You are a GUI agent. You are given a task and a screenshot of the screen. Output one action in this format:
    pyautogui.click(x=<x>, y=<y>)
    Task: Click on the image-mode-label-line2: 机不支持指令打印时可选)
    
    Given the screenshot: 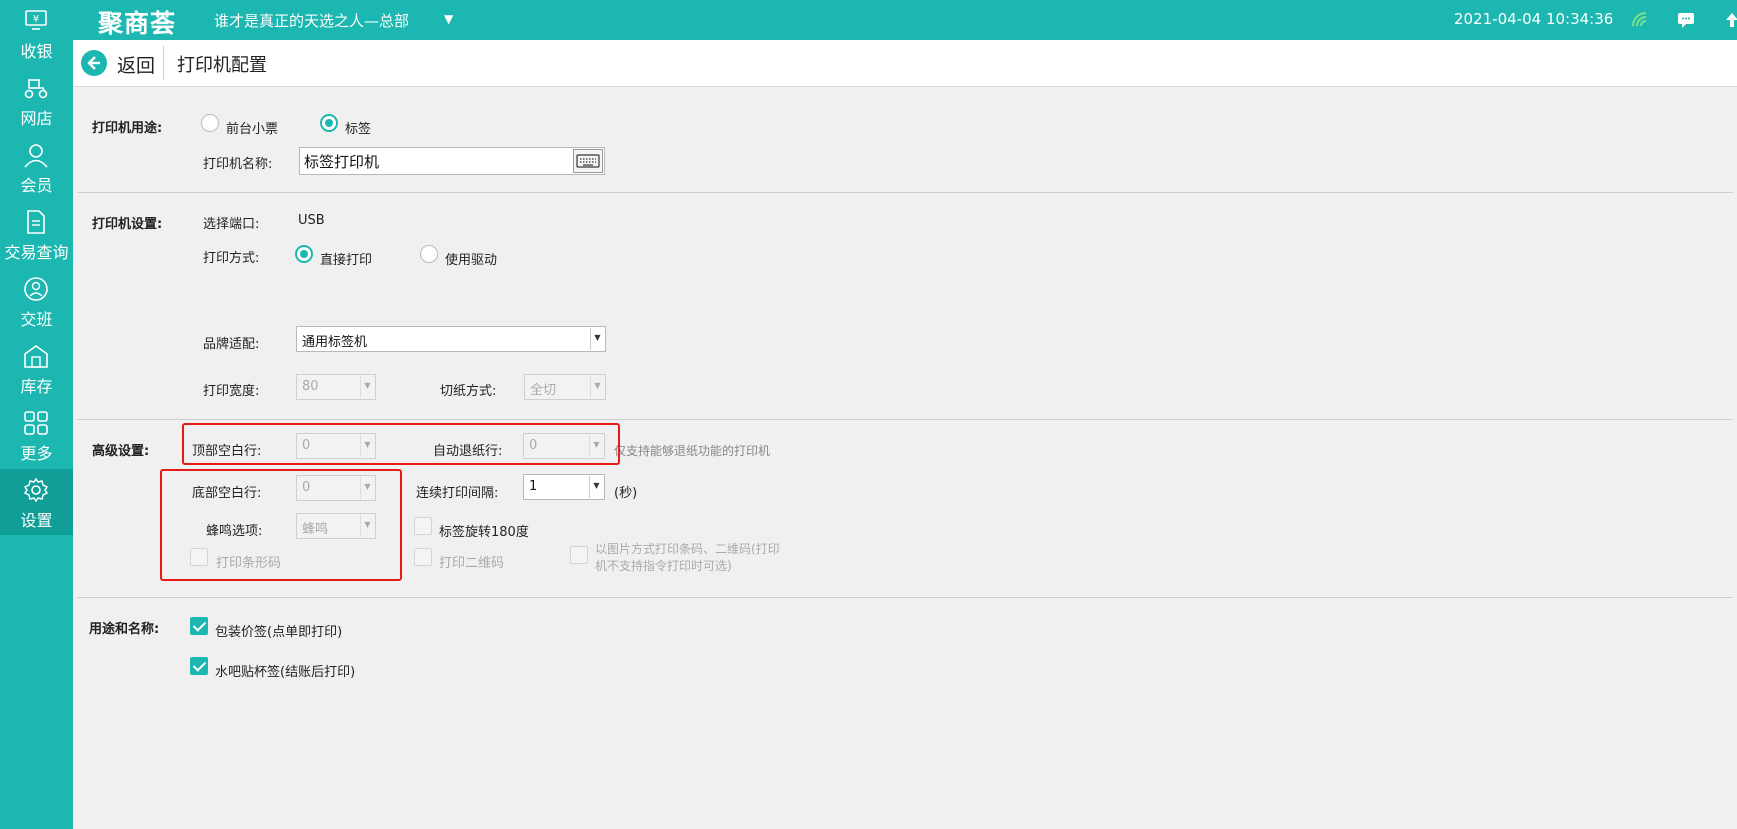 What is the action you would take?
    pyautogui.click(x=663, y=566)
    